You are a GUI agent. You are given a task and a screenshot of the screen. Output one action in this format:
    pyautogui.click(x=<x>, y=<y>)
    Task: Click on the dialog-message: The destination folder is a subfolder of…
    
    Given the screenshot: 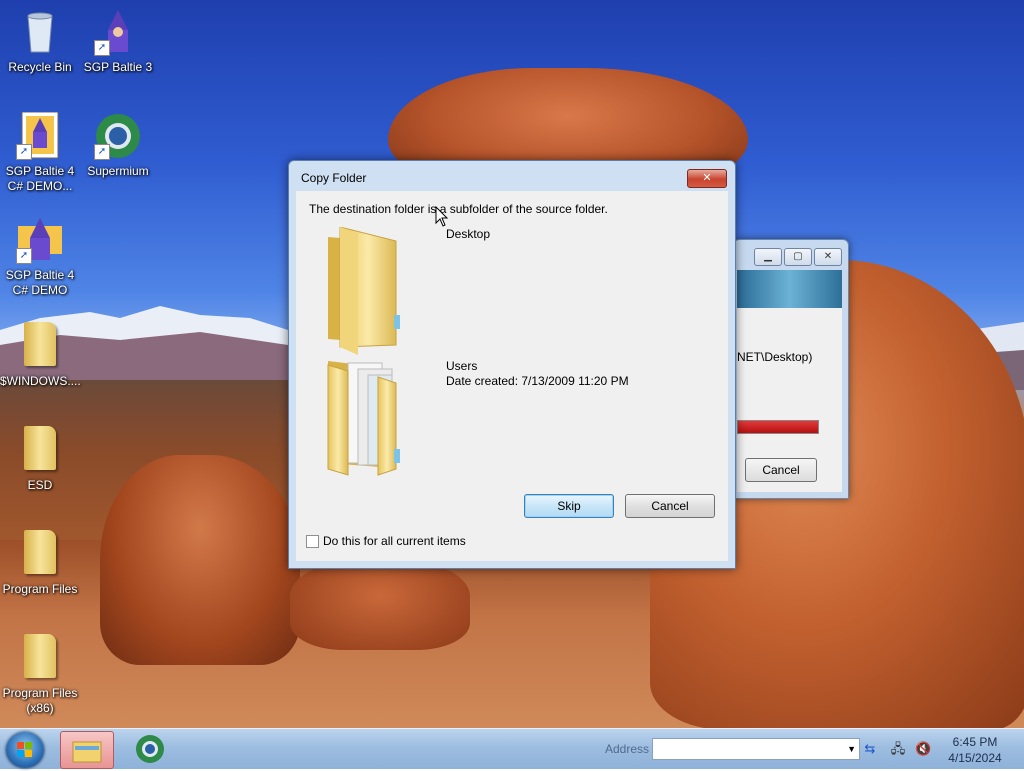 What is the action you would take?
    pyautogui.click(x=458, y=209)
    